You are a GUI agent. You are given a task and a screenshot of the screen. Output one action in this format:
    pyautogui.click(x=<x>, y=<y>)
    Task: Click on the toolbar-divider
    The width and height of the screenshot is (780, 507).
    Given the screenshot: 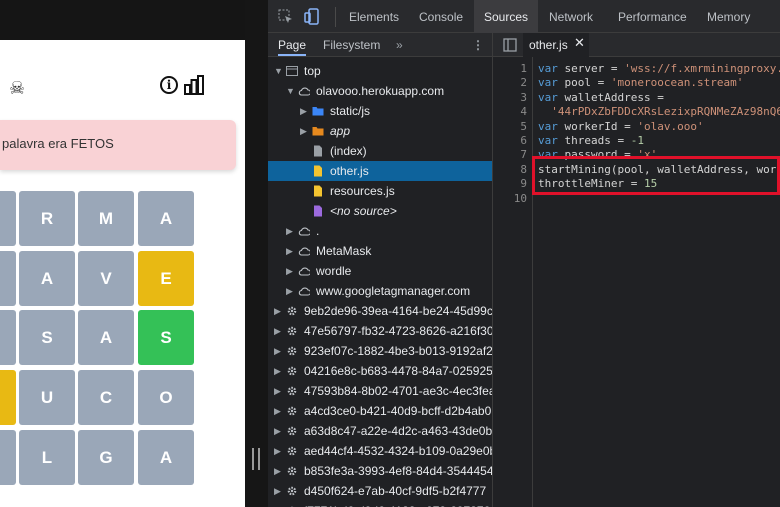 What is the action you would take?
    pyautogui.click(x=335, y=17)
    